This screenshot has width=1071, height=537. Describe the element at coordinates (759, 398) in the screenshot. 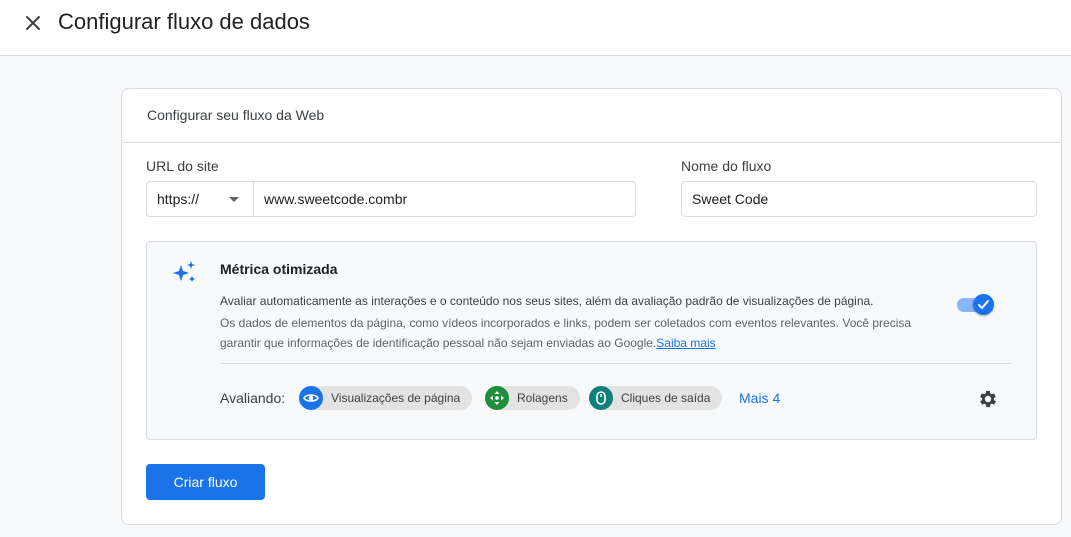

I see `more-link: Mais 4` at that location.